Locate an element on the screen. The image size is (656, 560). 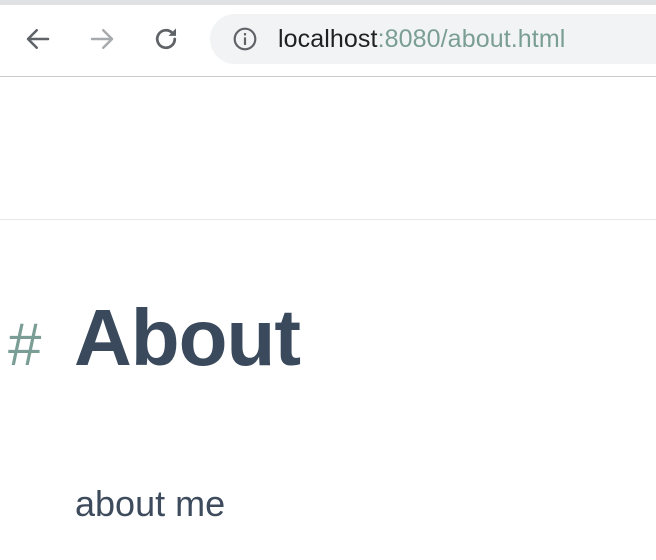
url-text: localhost:8080/about.html is located at coordinates (421, 39).